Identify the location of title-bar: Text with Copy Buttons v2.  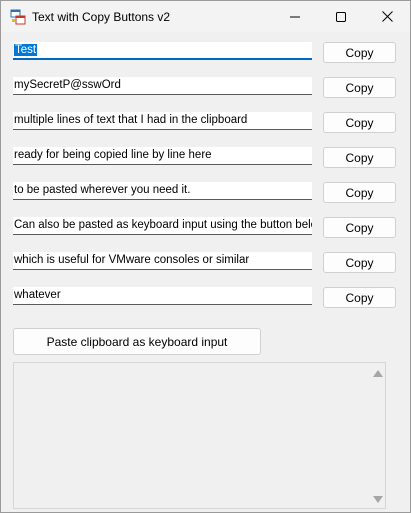
(205, 16).